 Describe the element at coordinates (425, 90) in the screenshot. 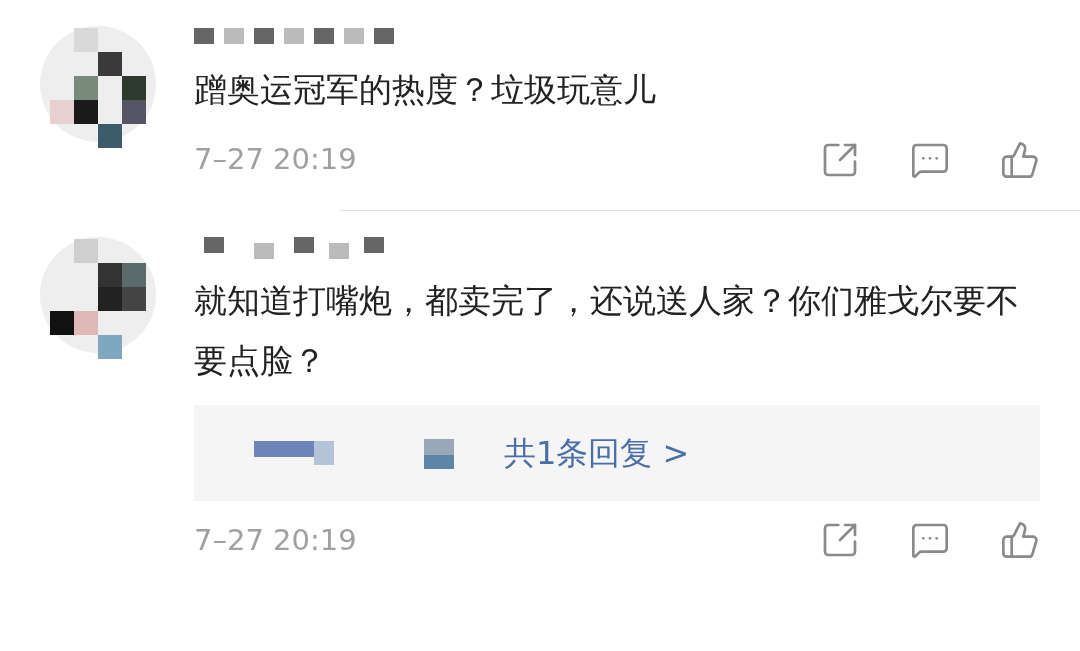

I see `comment-text: 蹭奥运冠军的热度？垃圾玩意儿` at that location.